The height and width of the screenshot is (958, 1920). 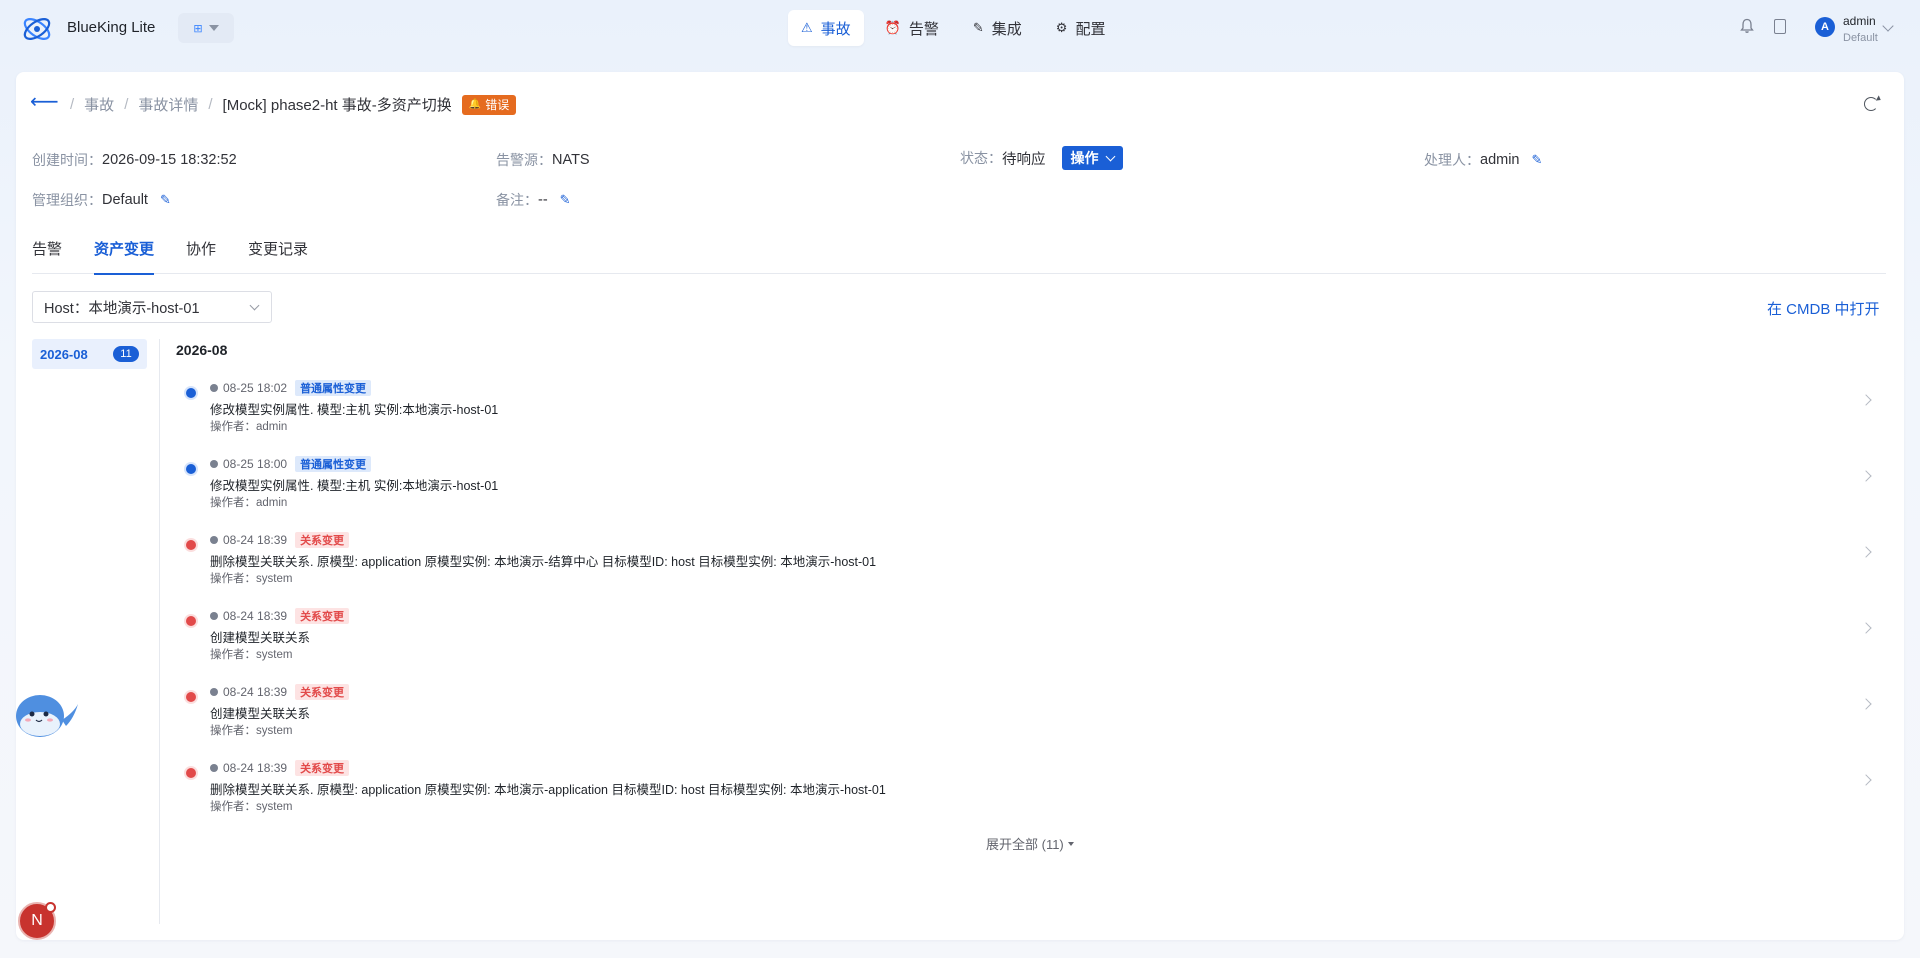 I want to click on tab-collaboration: 协作, so click(x=201, y=255).